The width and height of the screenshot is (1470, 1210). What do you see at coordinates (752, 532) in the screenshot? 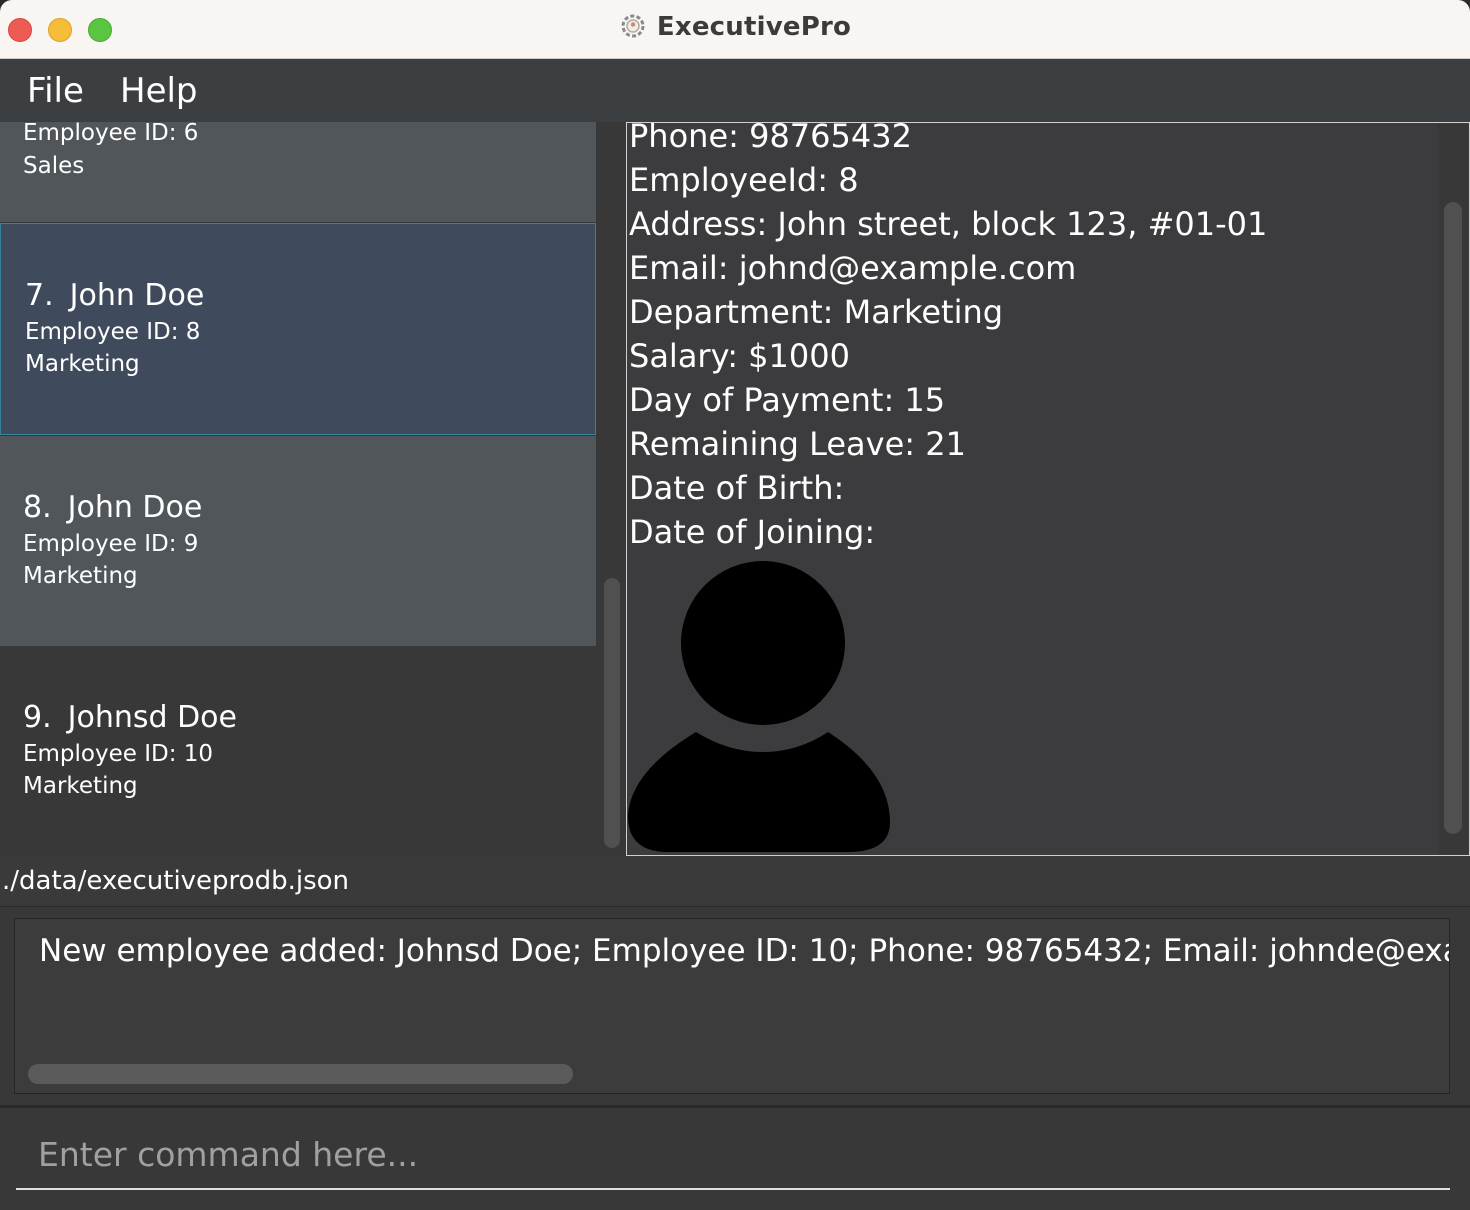
I see `detail-date-of-joining: Date of Joining:` at bounding box center [752, 532].